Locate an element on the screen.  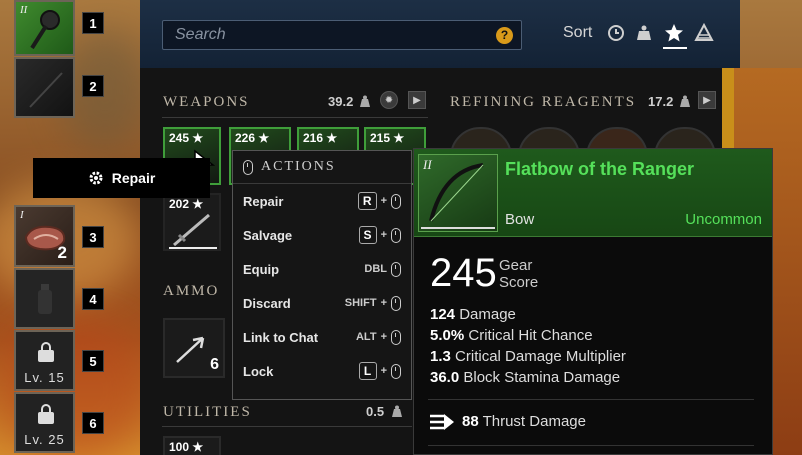
gear-score: 215 ★ is located at coordinates (387, 138).